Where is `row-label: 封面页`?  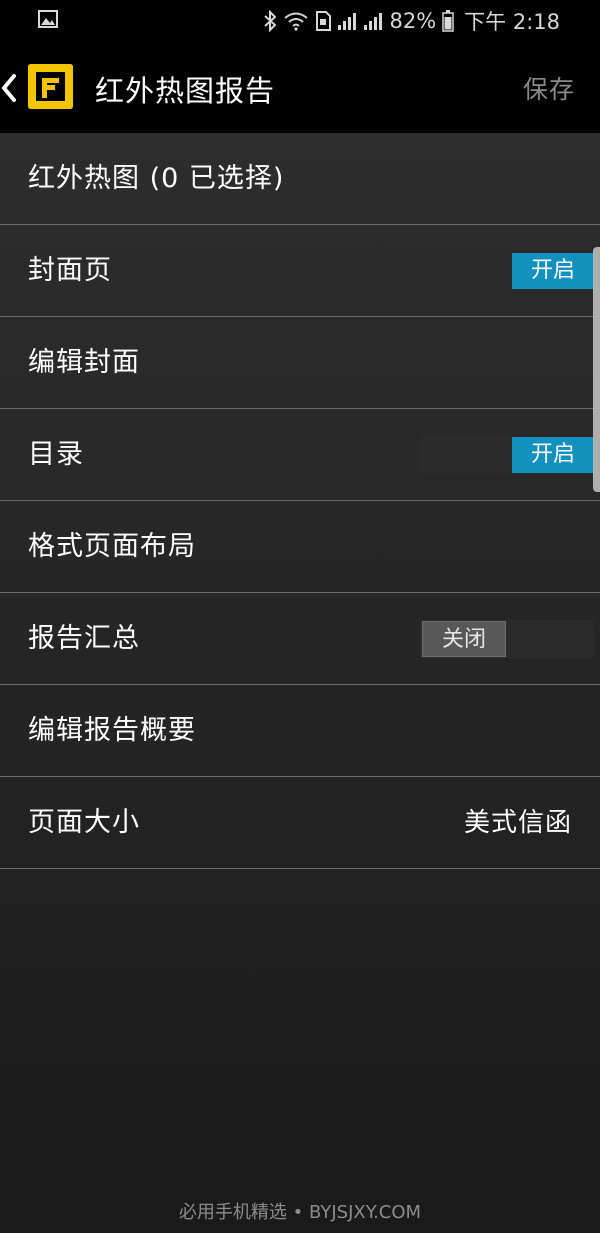 row-label: 封面页 is located at coordinates (70, 270).